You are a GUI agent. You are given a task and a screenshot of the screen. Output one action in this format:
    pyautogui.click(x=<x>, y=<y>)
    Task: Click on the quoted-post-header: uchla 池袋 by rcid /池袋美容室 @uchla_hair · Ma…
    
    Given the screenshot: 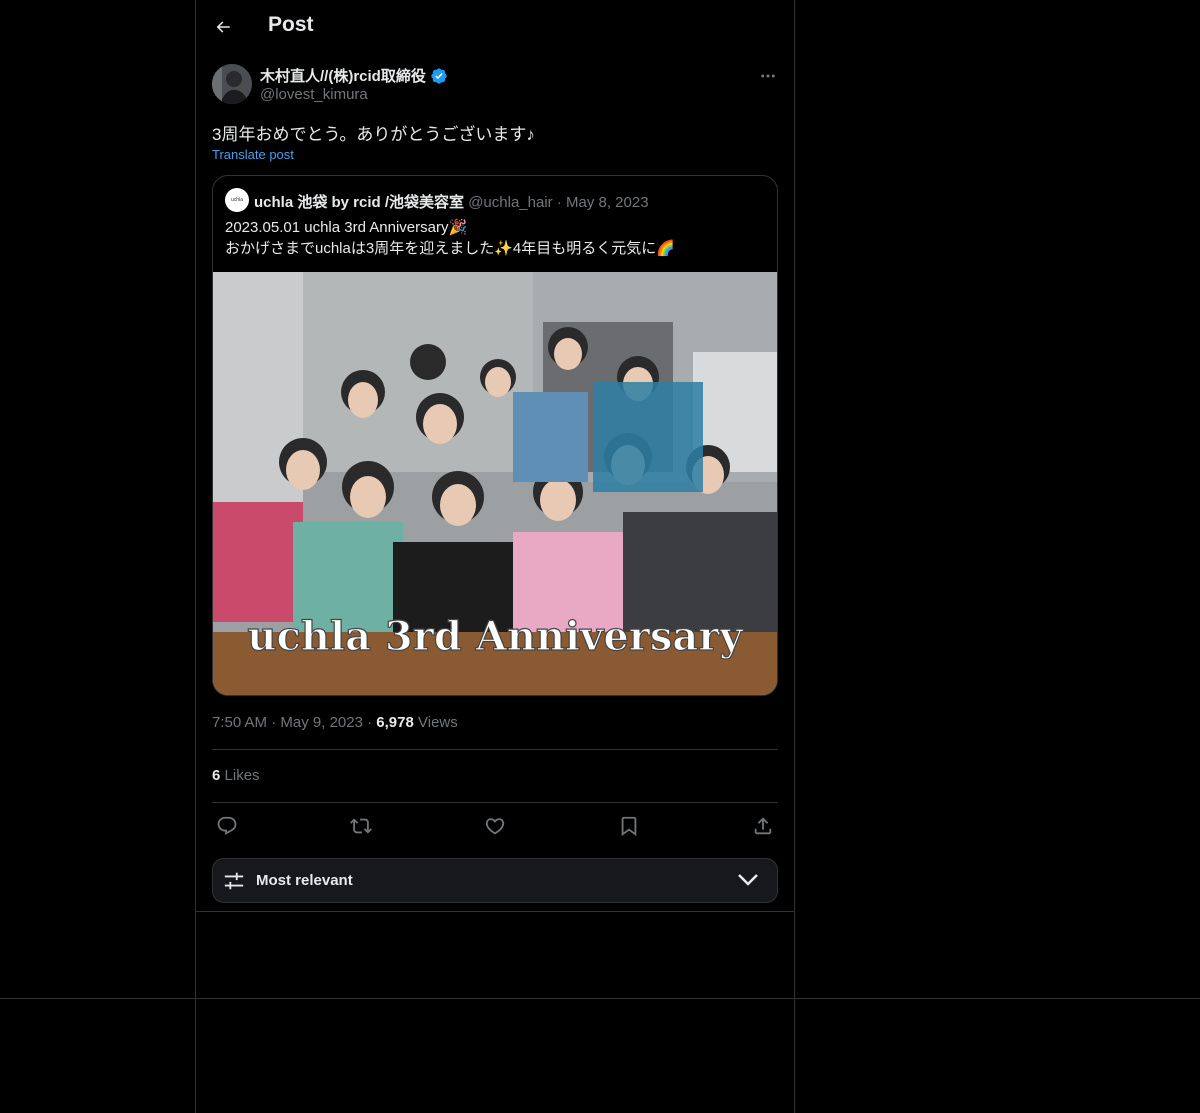 What is the action you would take?
    pyautogui.click(x=451, y=201)
    